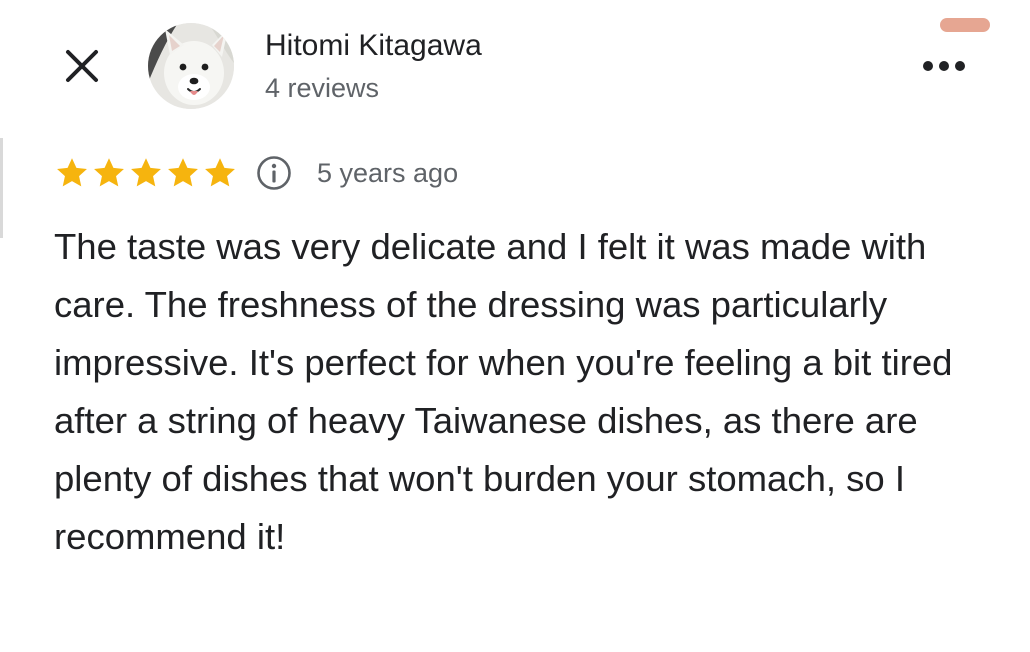 The width and height of the screenshot is (1030, 652). What do you see at coordinates (1, 188) in the screenshot?
I see `left-edge-border` at bounding box center [1, 188].